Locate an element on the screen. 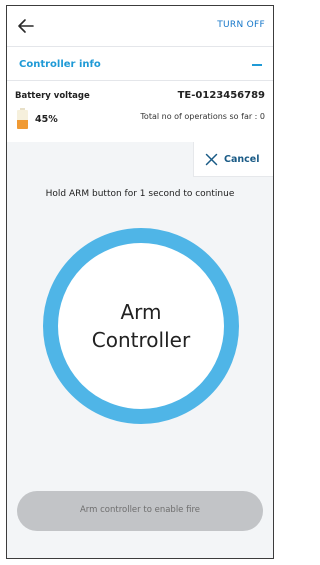  arm-label-line2: Controller is located at coordinates (141, 340).